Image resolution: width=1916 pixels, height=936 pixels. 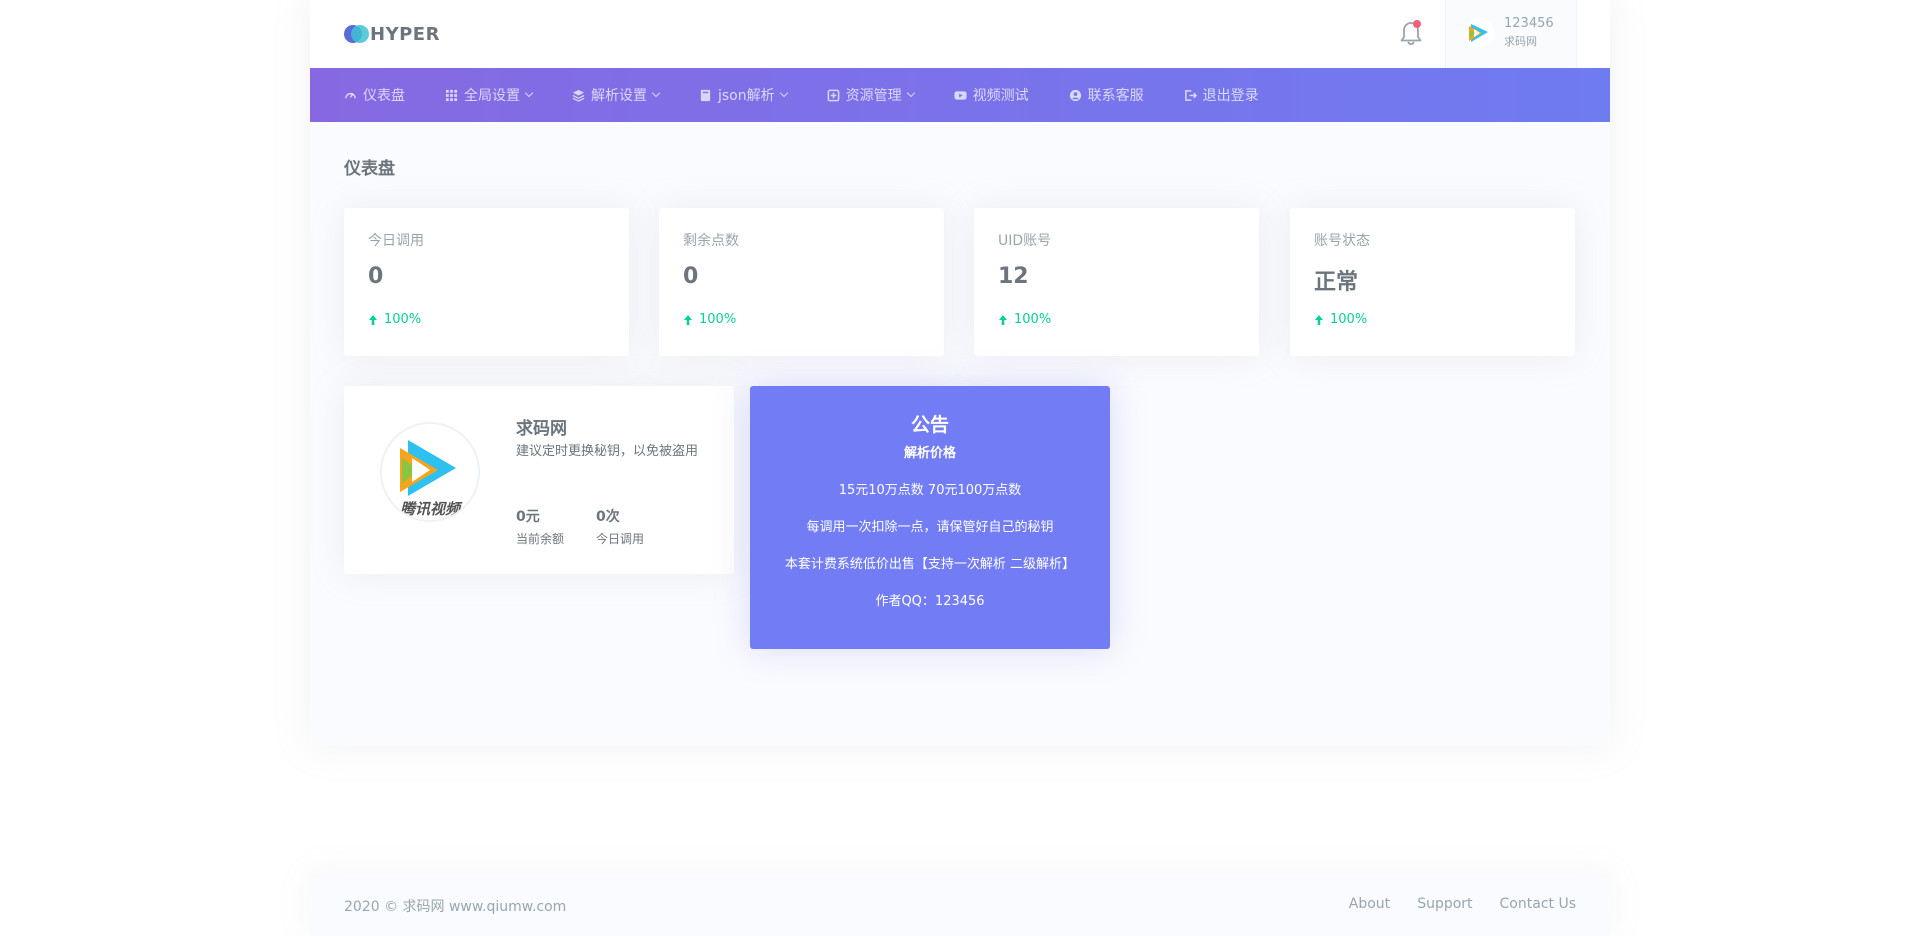 I want to click on balance-label: 当前余额, so click(x=540, y=539).